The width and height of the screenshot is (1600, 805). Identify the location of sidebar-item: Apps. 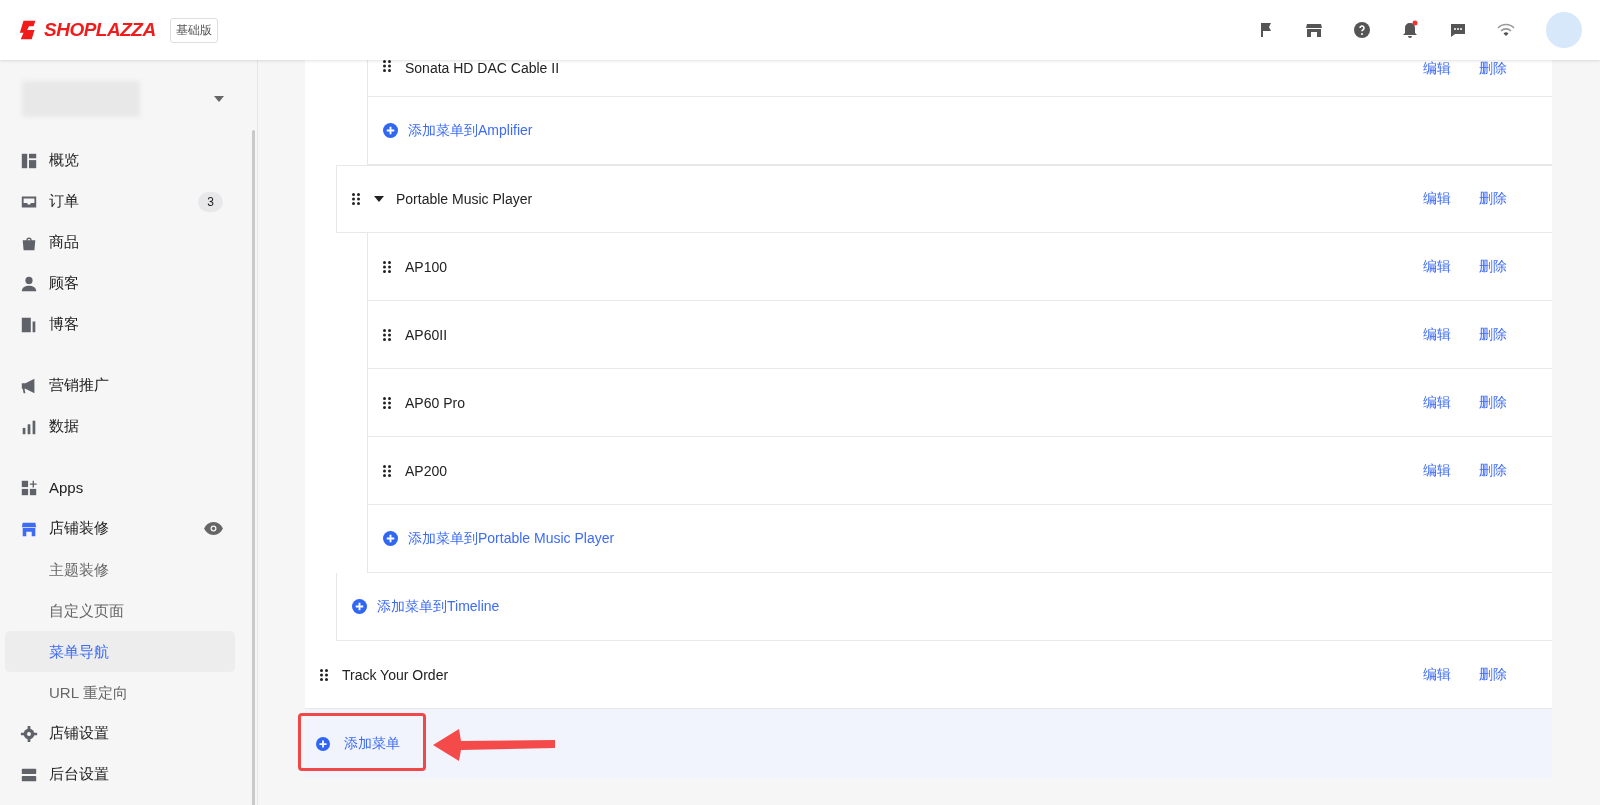
(128, 487).